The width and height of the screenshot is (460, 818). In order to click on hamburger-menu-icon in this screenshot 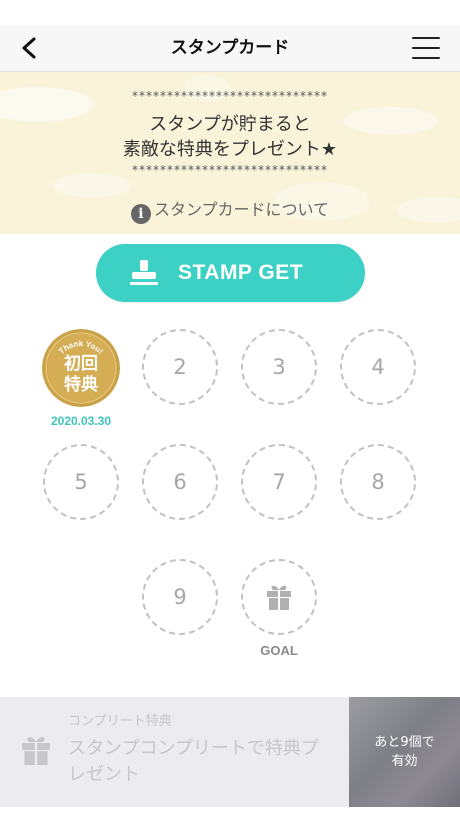, I will do `click(426, 38)`.